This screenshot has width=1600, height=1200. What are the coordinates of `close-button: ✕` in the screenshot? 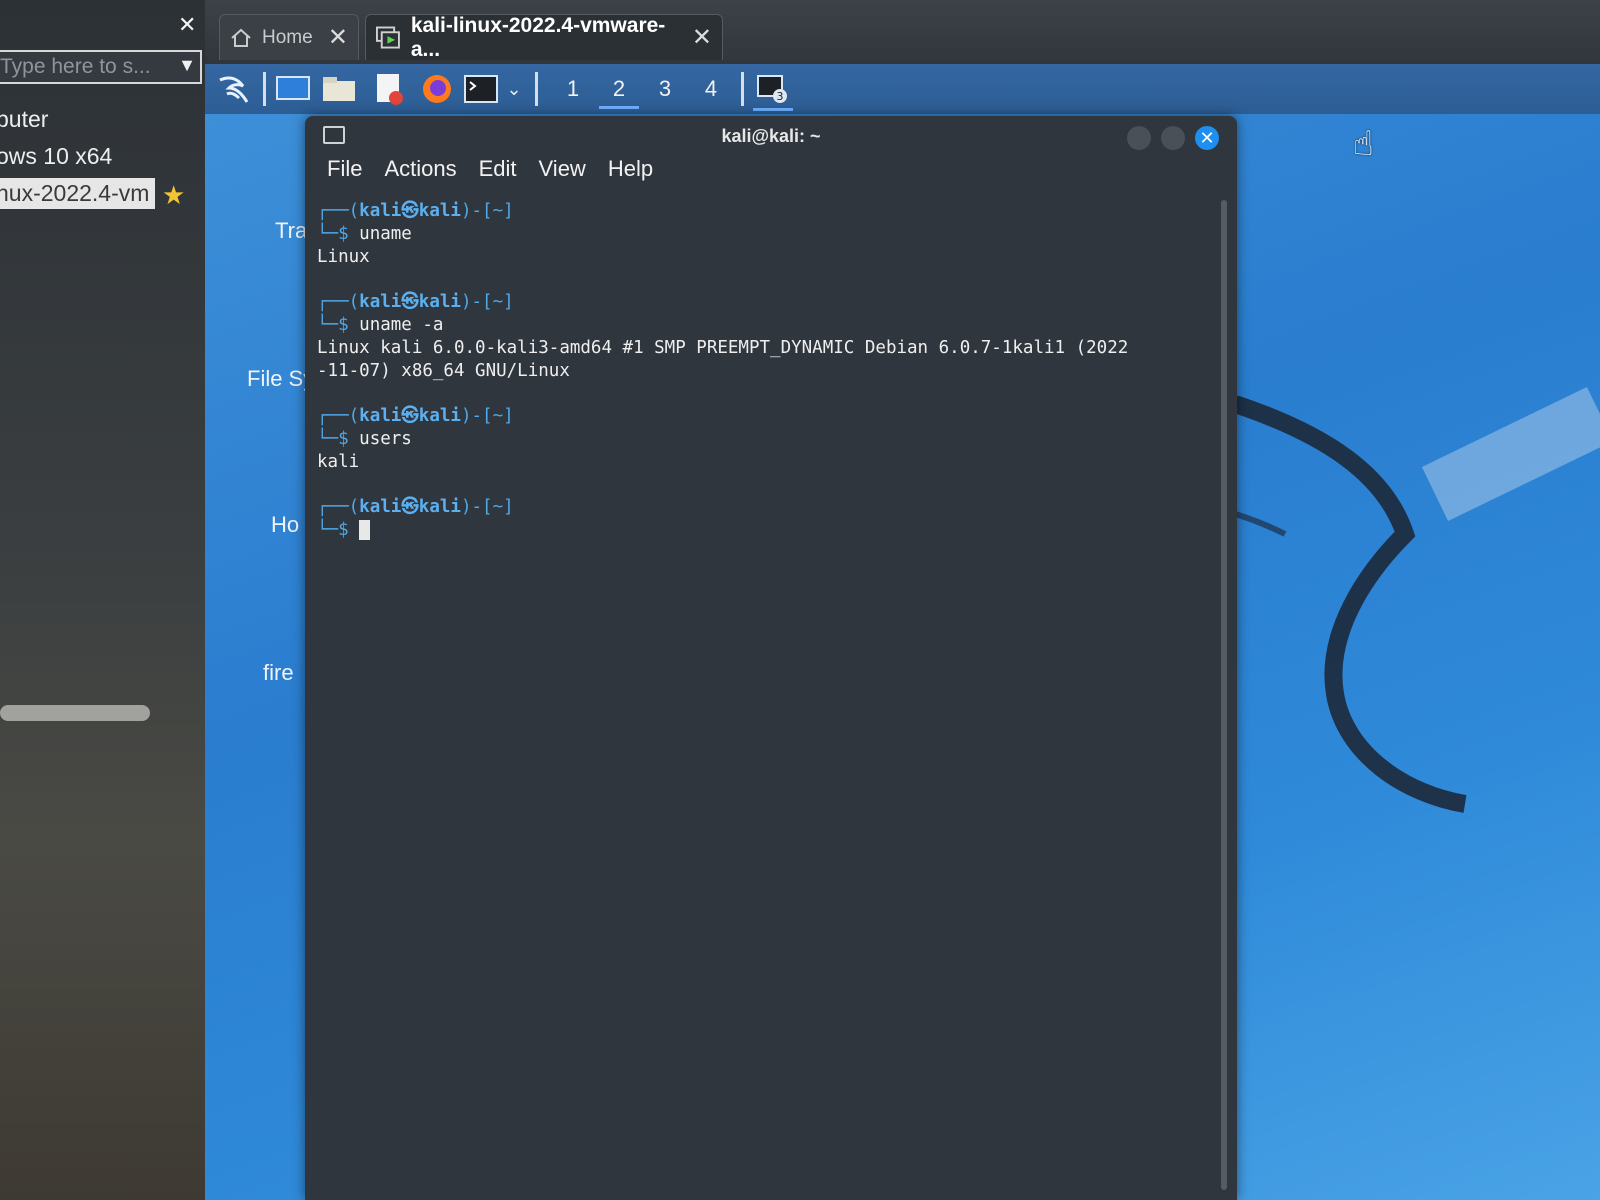 It's located at (1207, 138).